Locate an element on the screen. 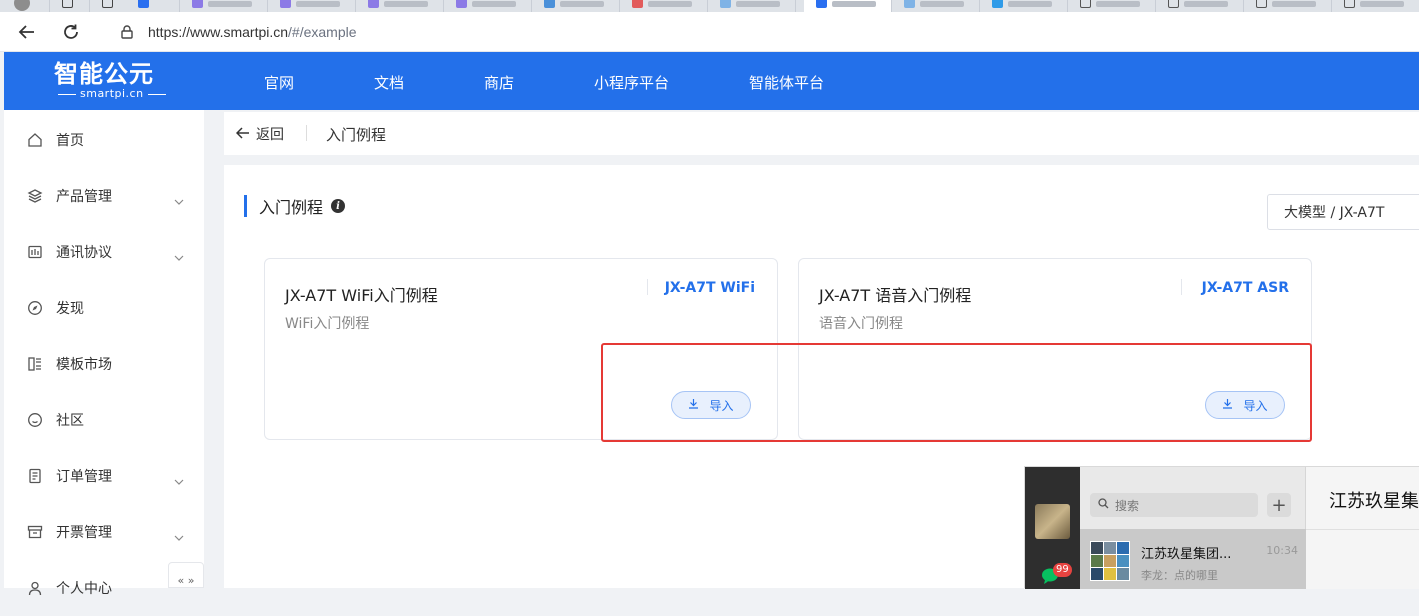 The width and height of the screenshot is (1419, 616). chat-search-input: 搜索 is located at coordinates (1174, 505).